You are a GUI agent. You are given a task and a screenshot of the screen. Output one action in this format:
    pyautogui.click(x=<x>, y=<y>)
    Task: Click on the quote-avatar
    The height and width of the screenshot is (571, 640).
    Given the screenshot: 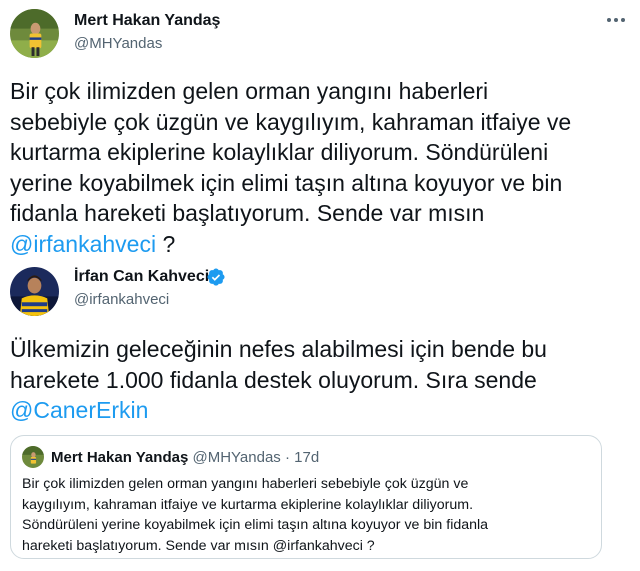 What is the action you would take?
    pyautogui.click(x=33, y=457)
    